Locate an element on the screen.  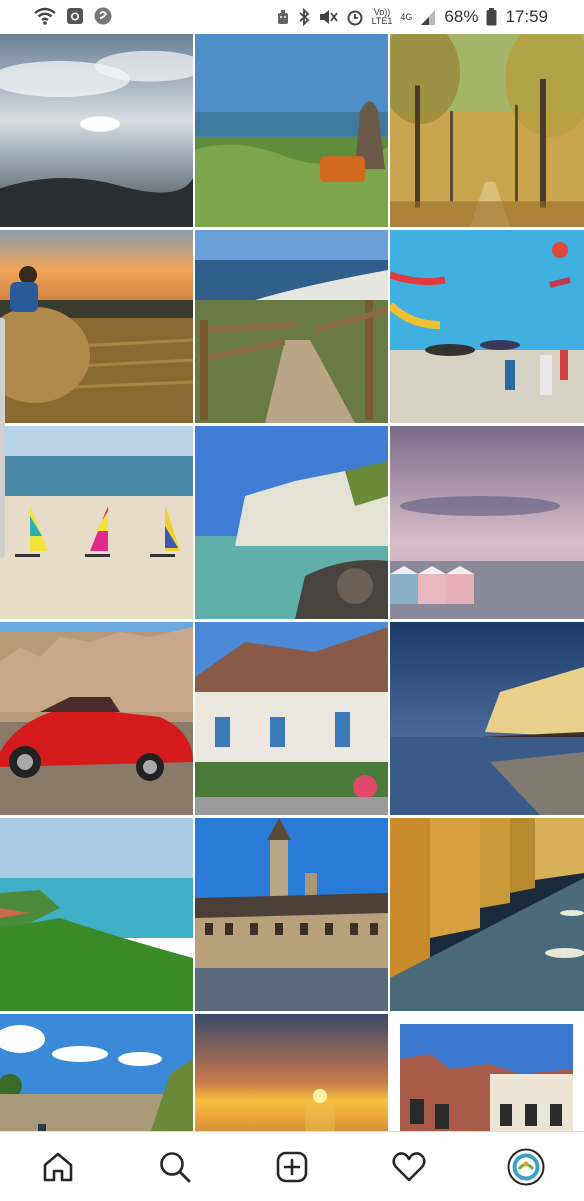
nav-activity-button is located at coordinates (409, 1167).